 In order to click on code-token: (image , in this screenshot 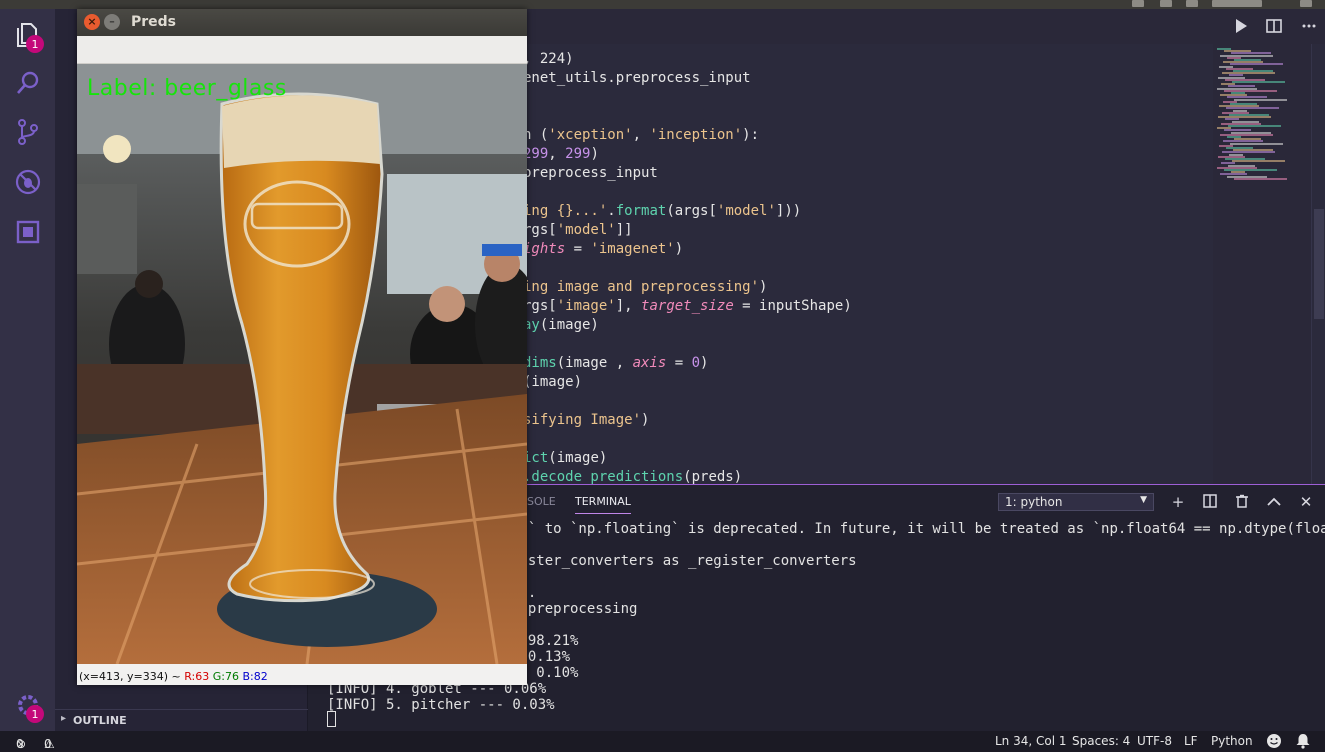, I will do `click(594, 363)`.